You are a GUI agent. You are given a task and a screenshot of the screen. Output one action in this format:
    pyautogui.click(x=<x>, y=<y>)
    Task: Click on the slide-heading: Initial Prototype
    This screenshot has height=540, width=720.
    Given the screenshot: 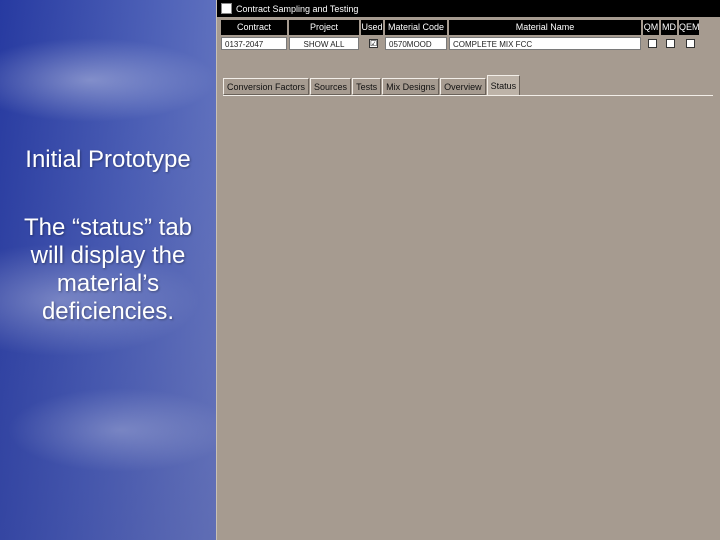 What is the action you would take?
    pyautogui.click(x=108, y=159)
    